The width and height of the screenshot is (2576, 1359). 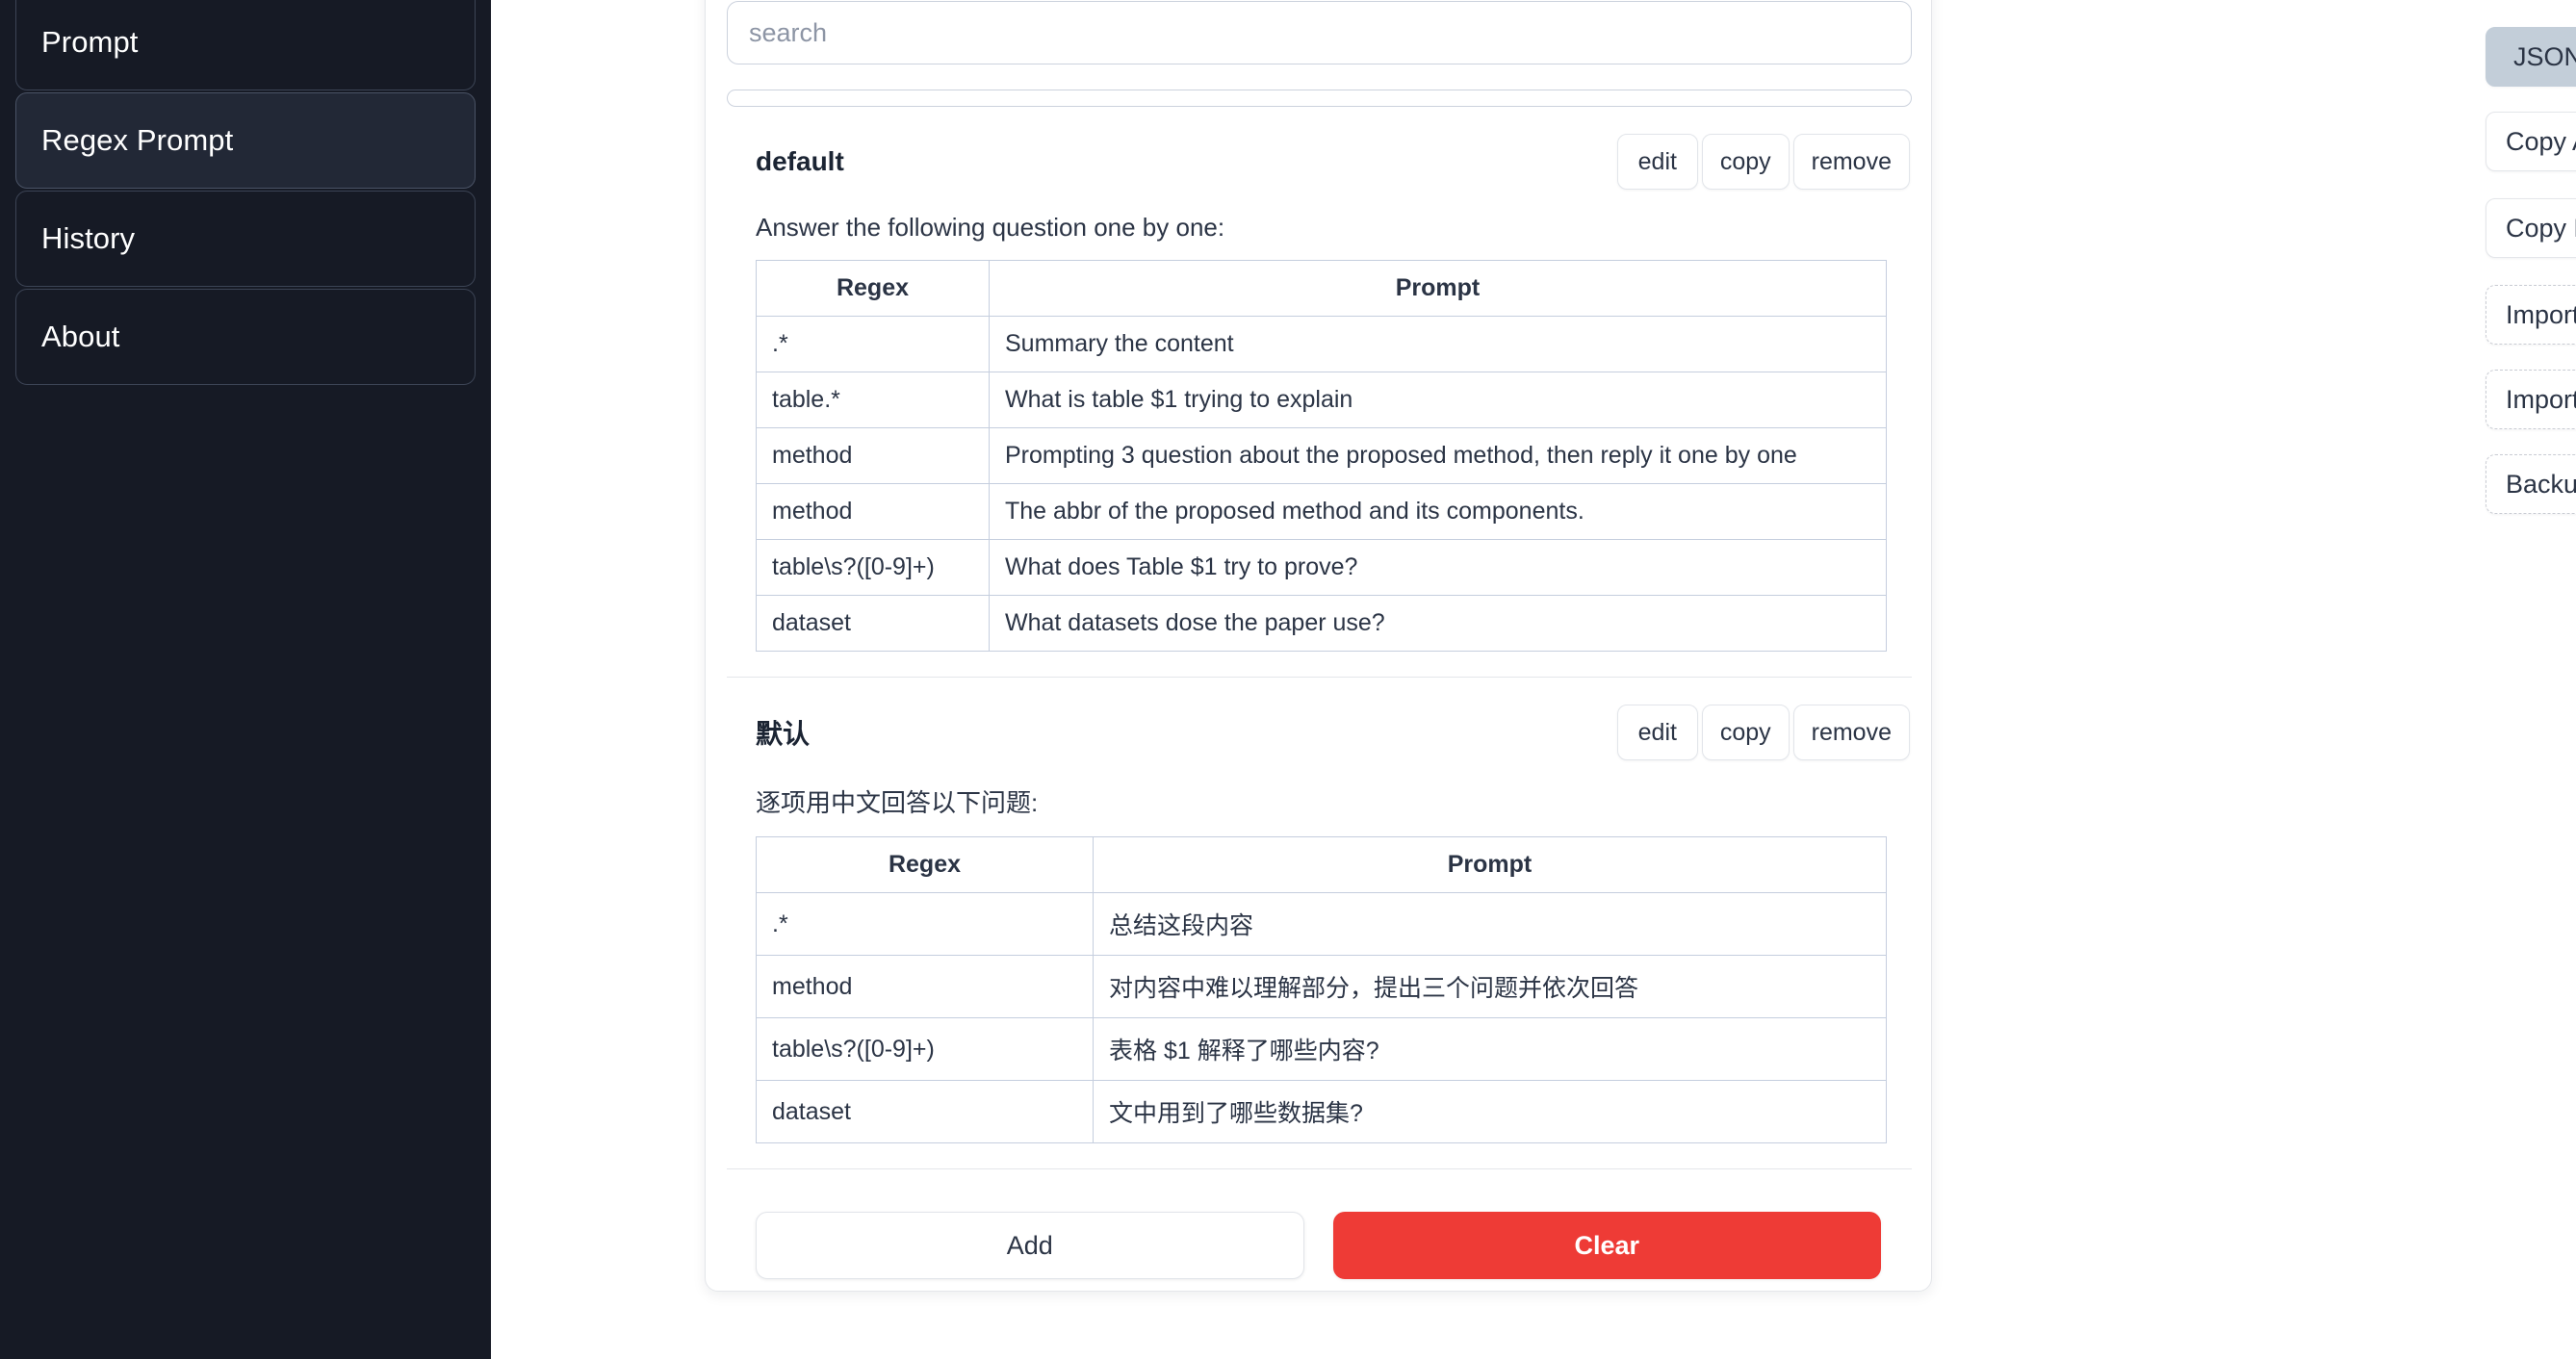 What do you see at coordinates (2531, 141) in the screenshot?
I see `copy-all-button: Copy All` at bounding box center [2531, 141].